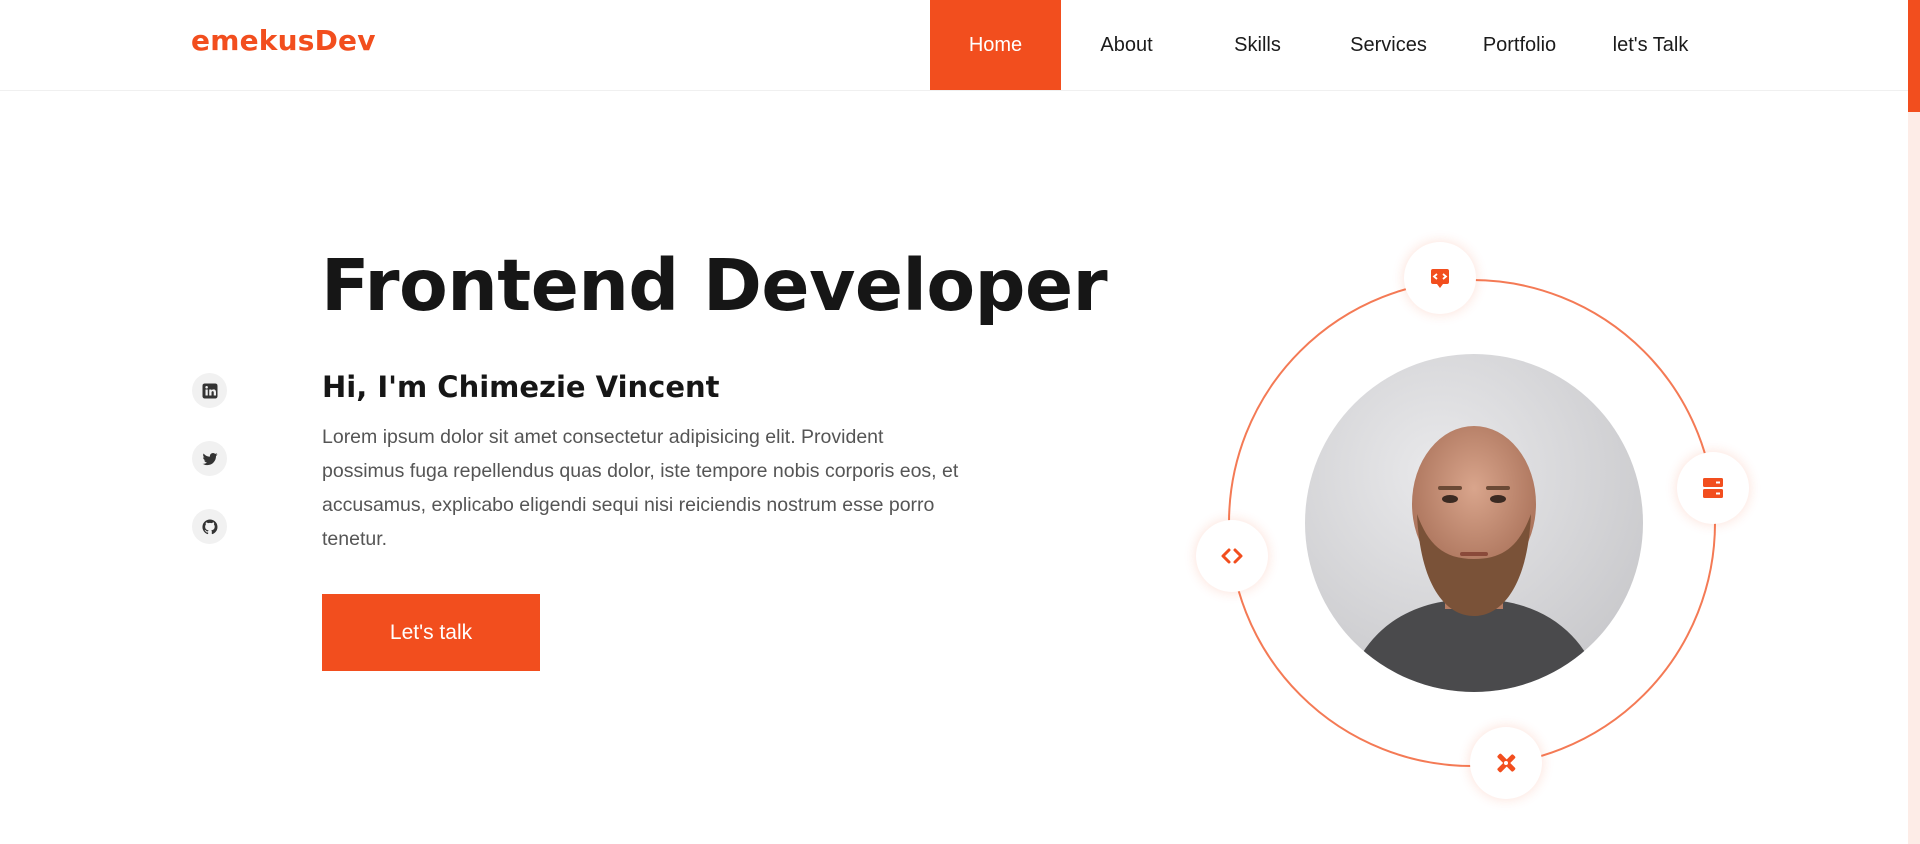  What do you see at coordinates (1474, 523) in the screenshot?
I see `profile-photo` at bounding box center [1474, 523].